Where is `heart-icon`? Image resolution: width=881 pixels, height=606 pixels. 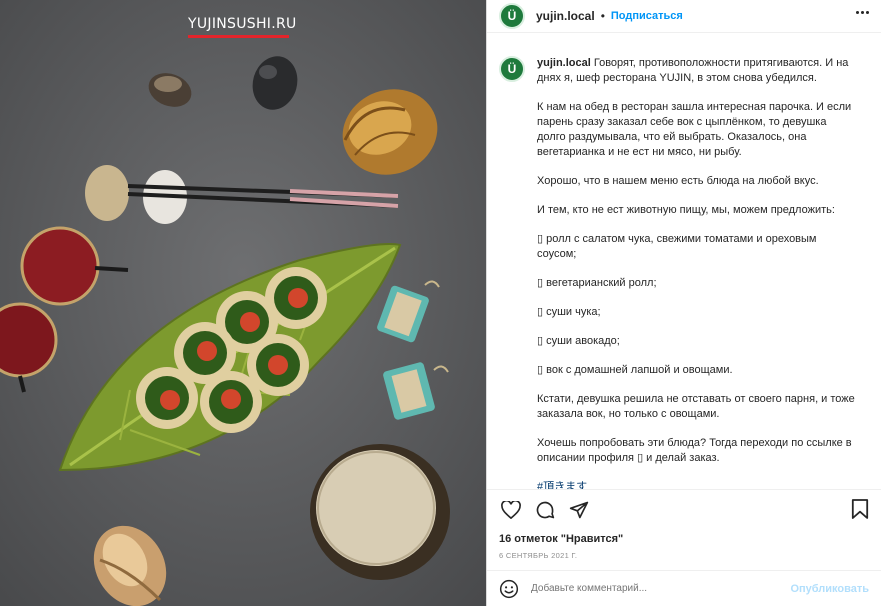 heart-icon is located at coordinates (511, 510).